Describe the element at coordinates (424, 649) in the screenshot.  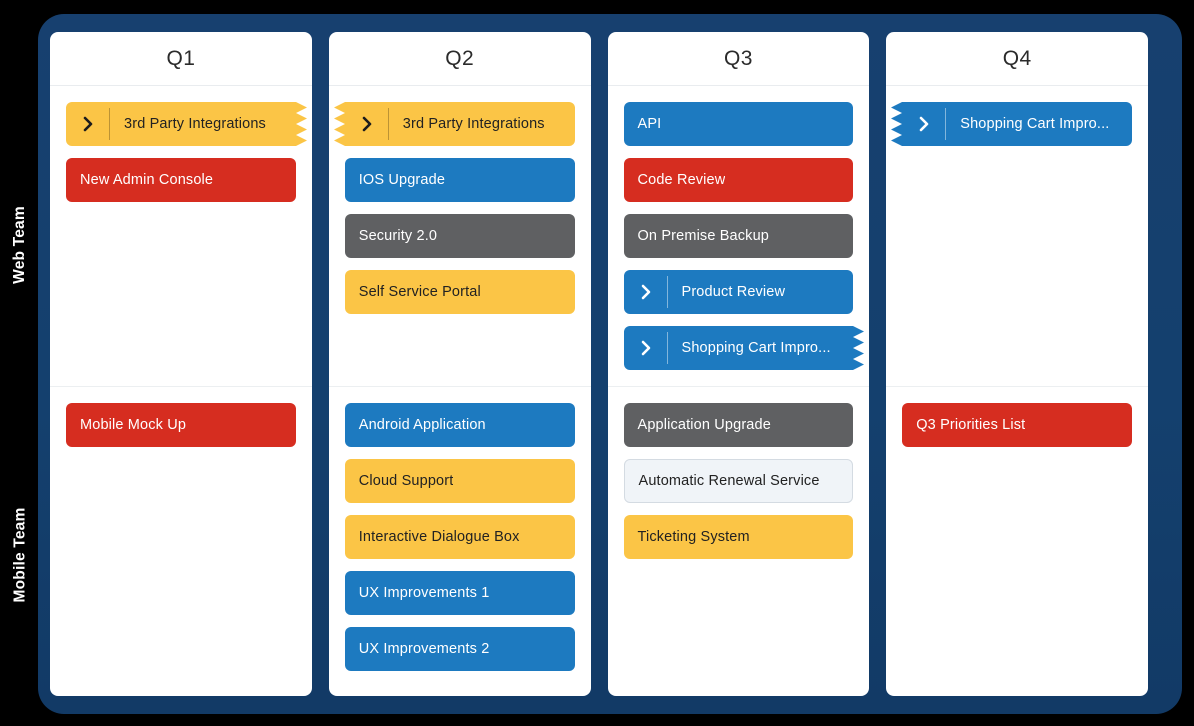
I see `task-card-label: UX Improvements 2` at that location.